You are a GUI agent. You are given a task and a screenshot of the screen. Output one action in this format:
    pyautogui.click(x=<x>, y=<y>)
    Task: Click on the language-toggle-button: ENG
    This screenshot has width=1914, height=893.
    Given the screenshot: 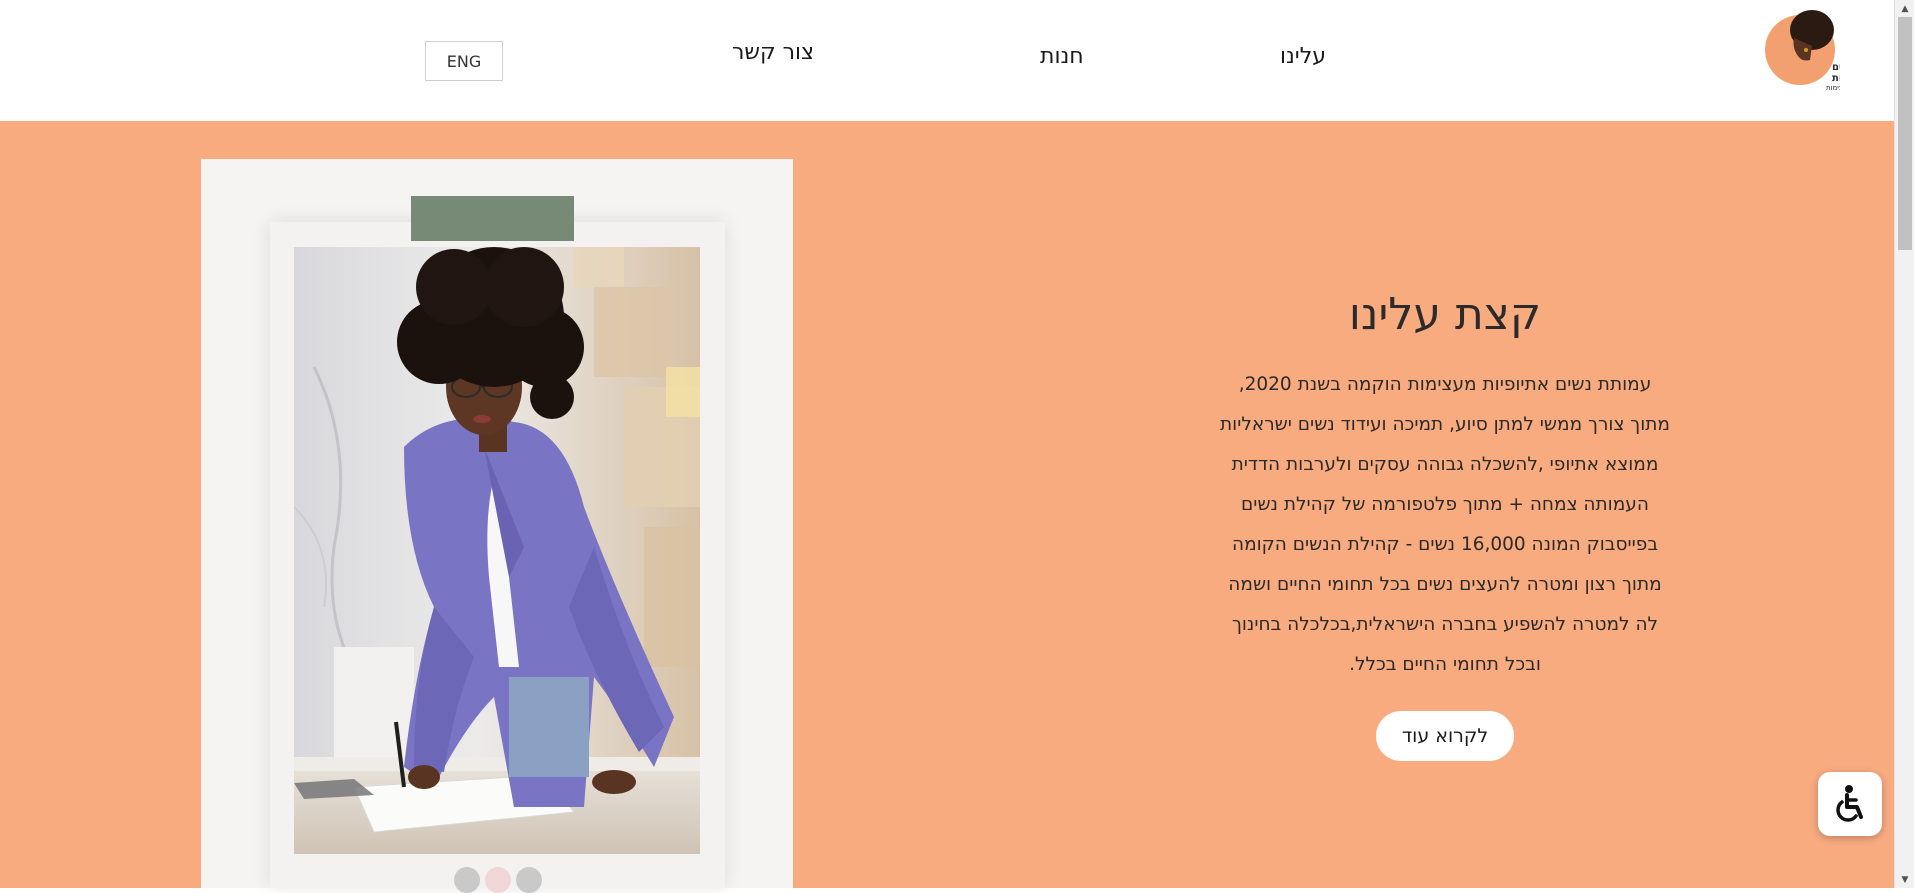 What is the action you would take?
    pyautogui.click(x=464, y=61)
    